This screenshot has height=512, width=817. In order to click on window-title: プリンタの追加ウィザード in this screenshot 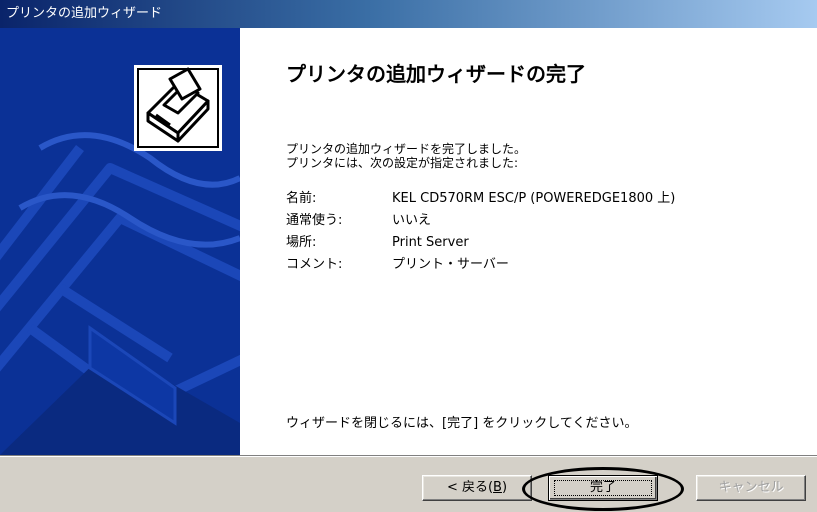, I will do `click(84, 13)`.